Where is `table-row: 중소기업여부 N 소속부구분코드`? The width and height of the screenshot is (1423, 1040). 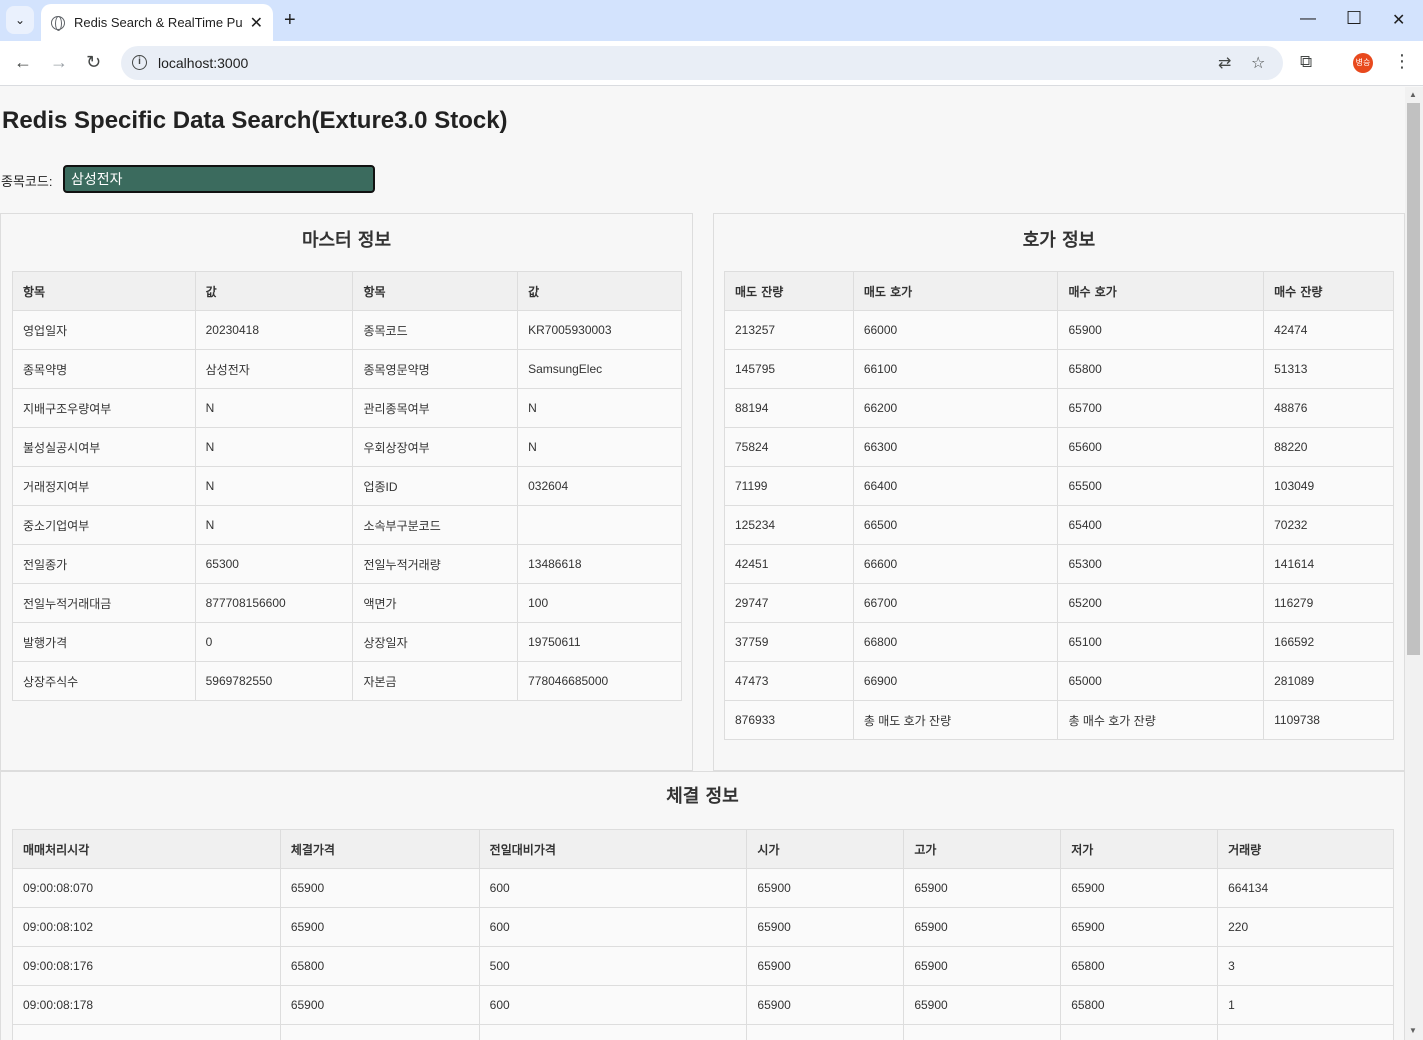
table-row: 중소기업여부 N 소속부구분코드 is located at coordinates (347, 525).